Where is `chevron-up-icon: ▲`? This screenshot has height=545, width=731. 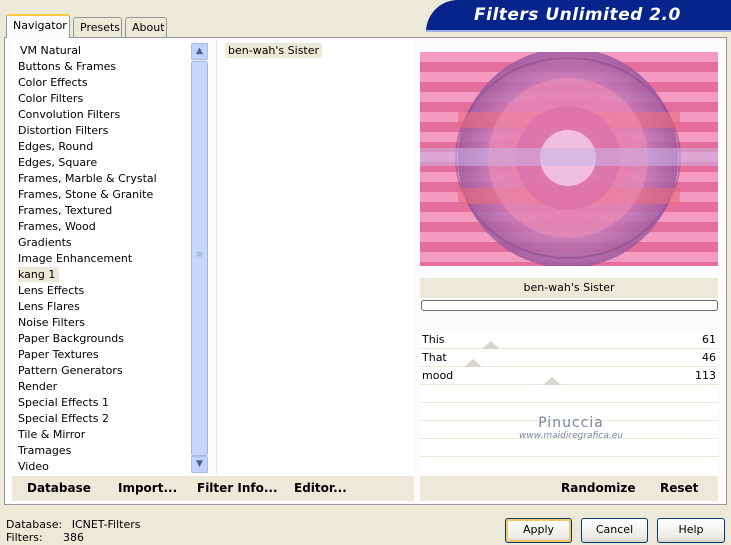
chevron-up-icon: ▲ is located at coordinates (199, 51).